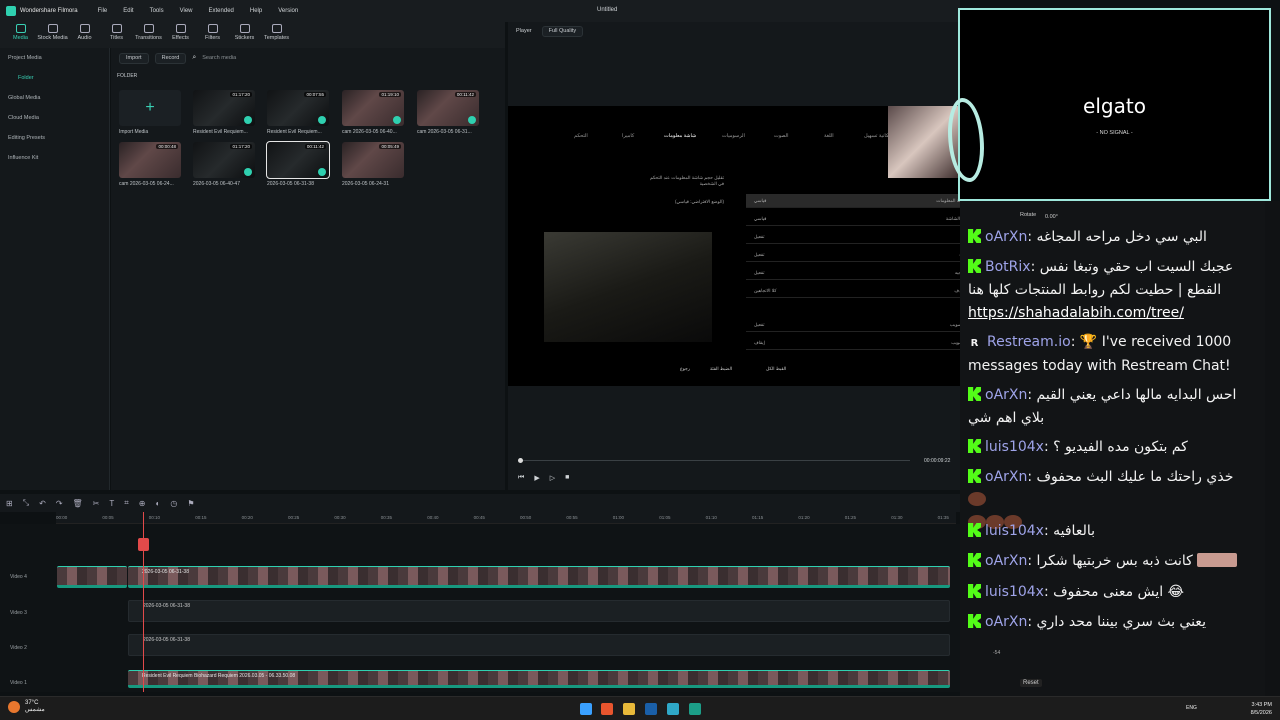  Describe the element at coordinates (294, 517) in the screenshot. I see `ruler-tick: 00:25` at that location.